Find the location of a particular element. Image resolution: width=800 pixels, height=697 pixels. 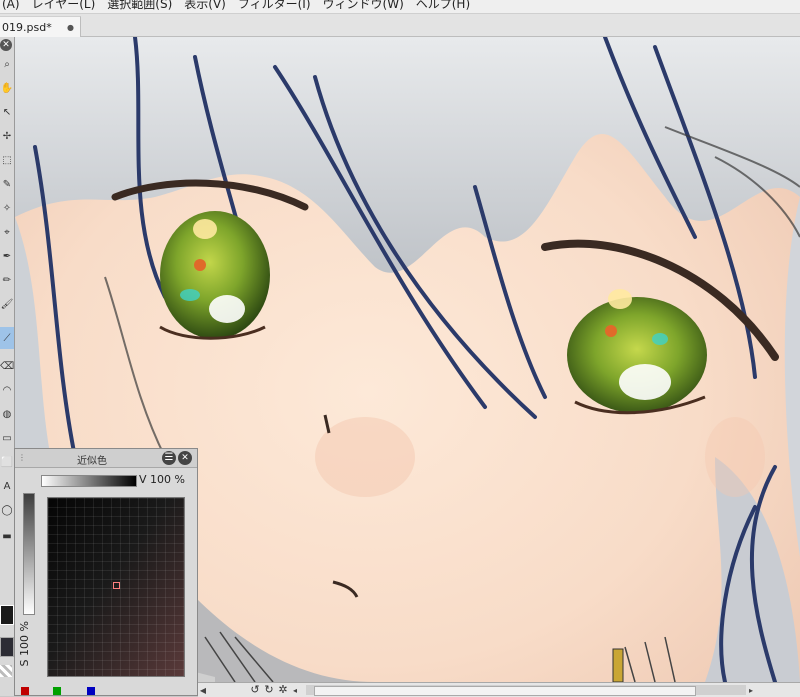

horizontal-scrollbar is located at coordinates (526, 690).